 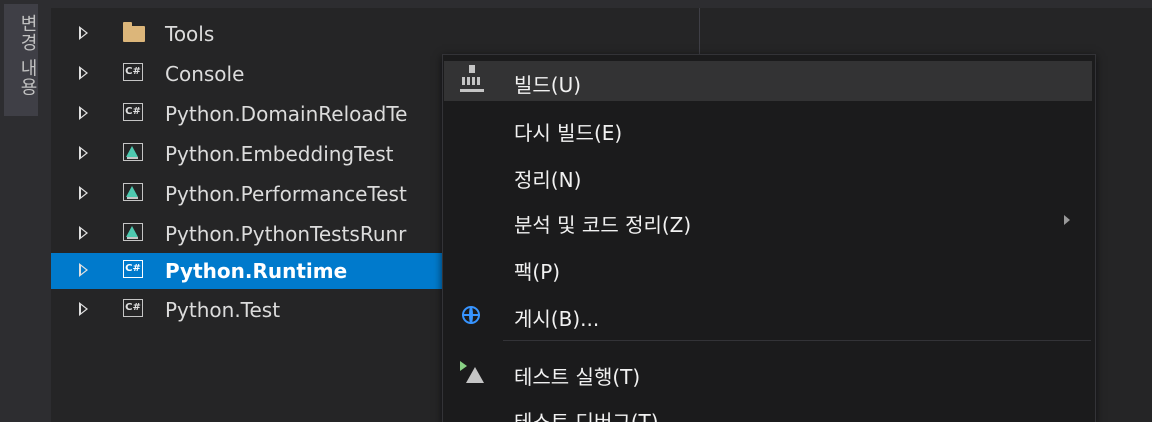 I want to click on tree-item-python-embeddingtest: Python.EmbeddingTest, so click(x=247, y=154).